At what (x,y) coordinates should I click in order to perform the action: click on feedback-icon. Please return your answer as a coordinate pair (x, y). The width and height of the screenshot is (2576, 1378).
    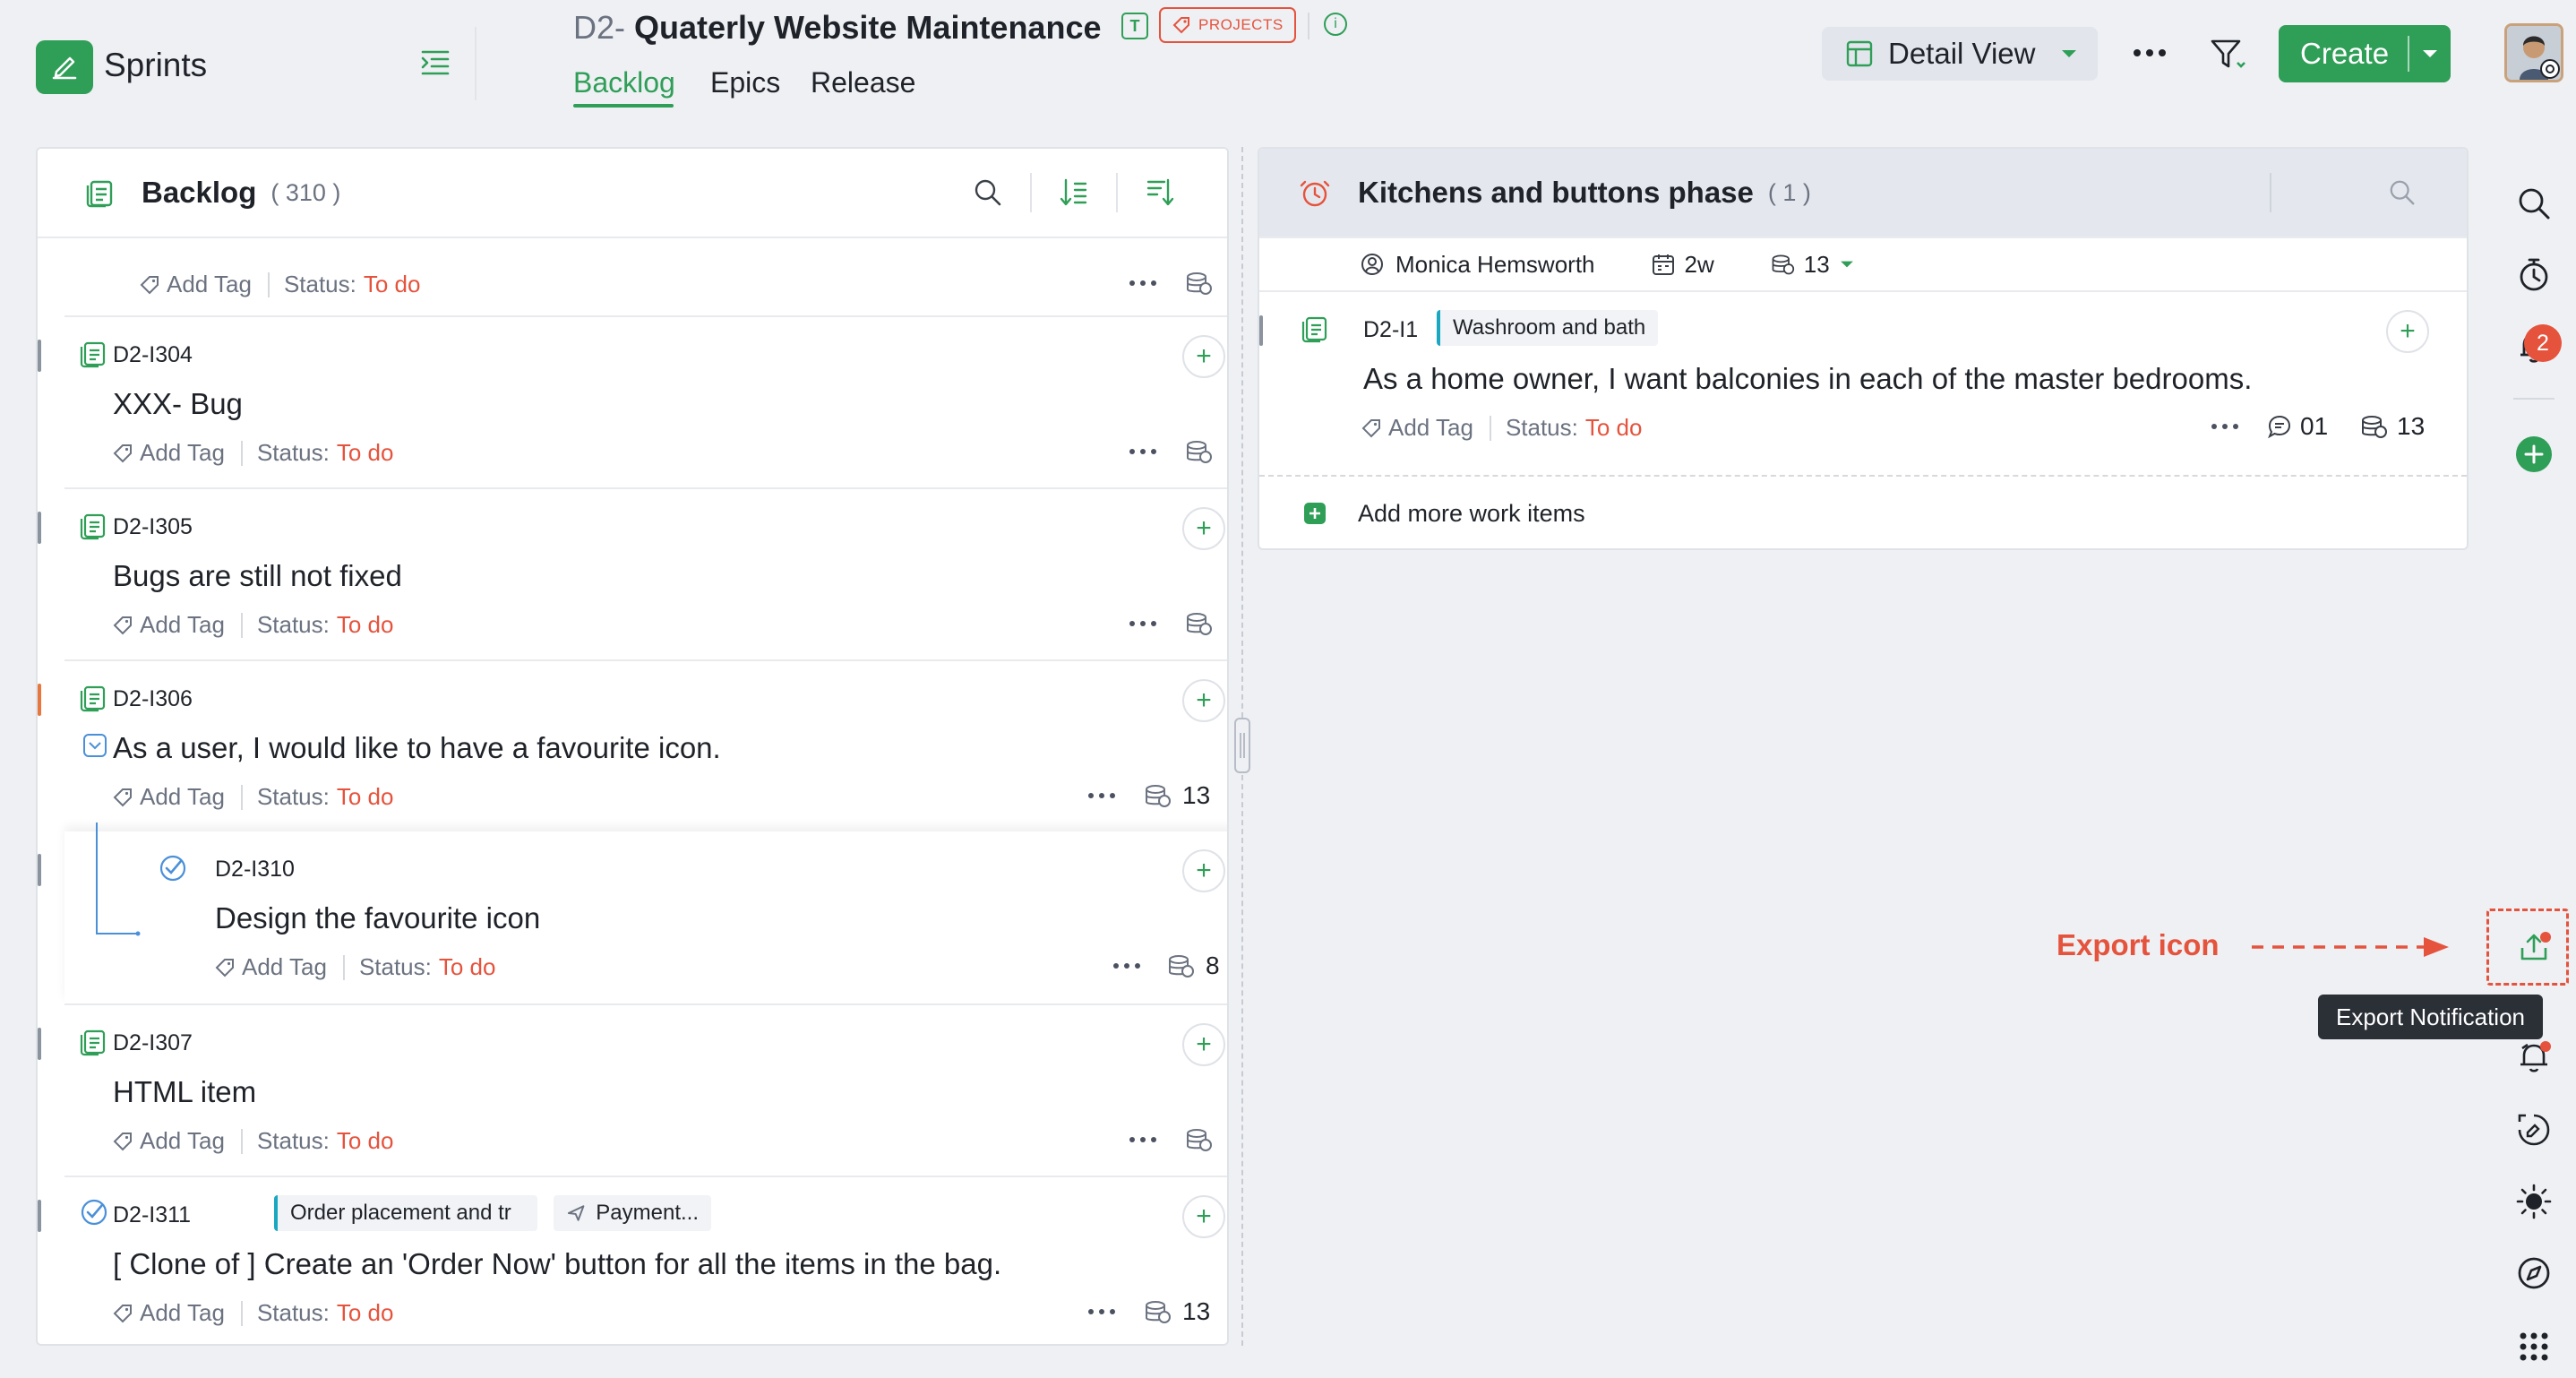
    Looking at the image, I should click on (2534, 1130).